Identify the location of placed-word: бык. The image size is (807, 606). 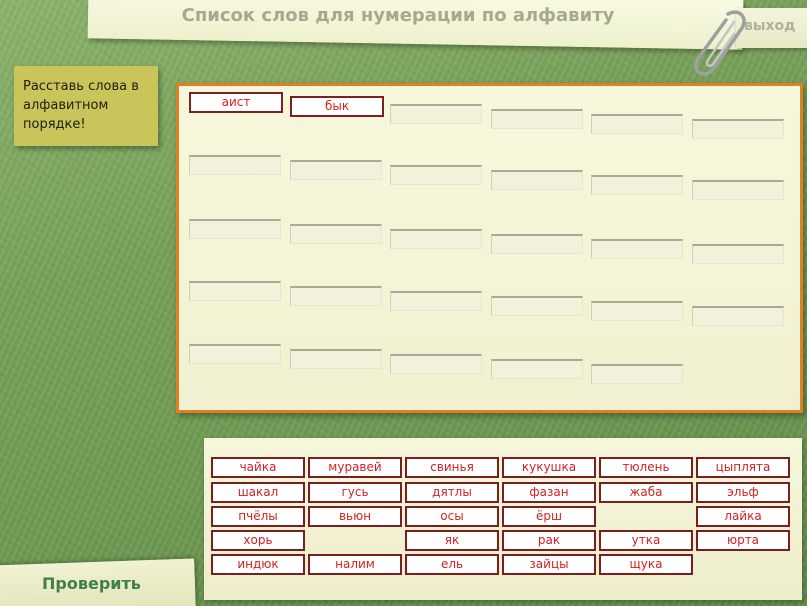
(337, 106).